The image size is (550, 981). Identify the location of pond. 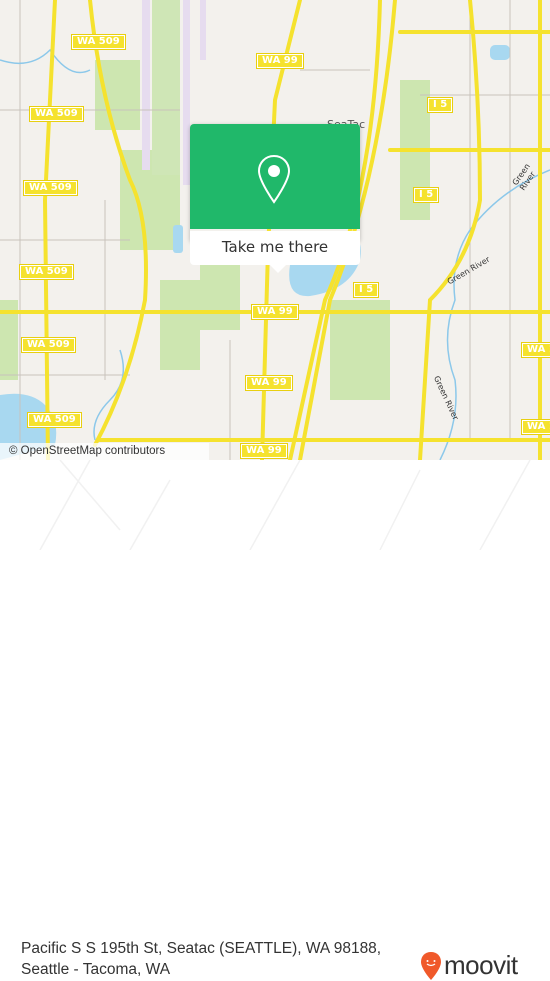
(500, 52).